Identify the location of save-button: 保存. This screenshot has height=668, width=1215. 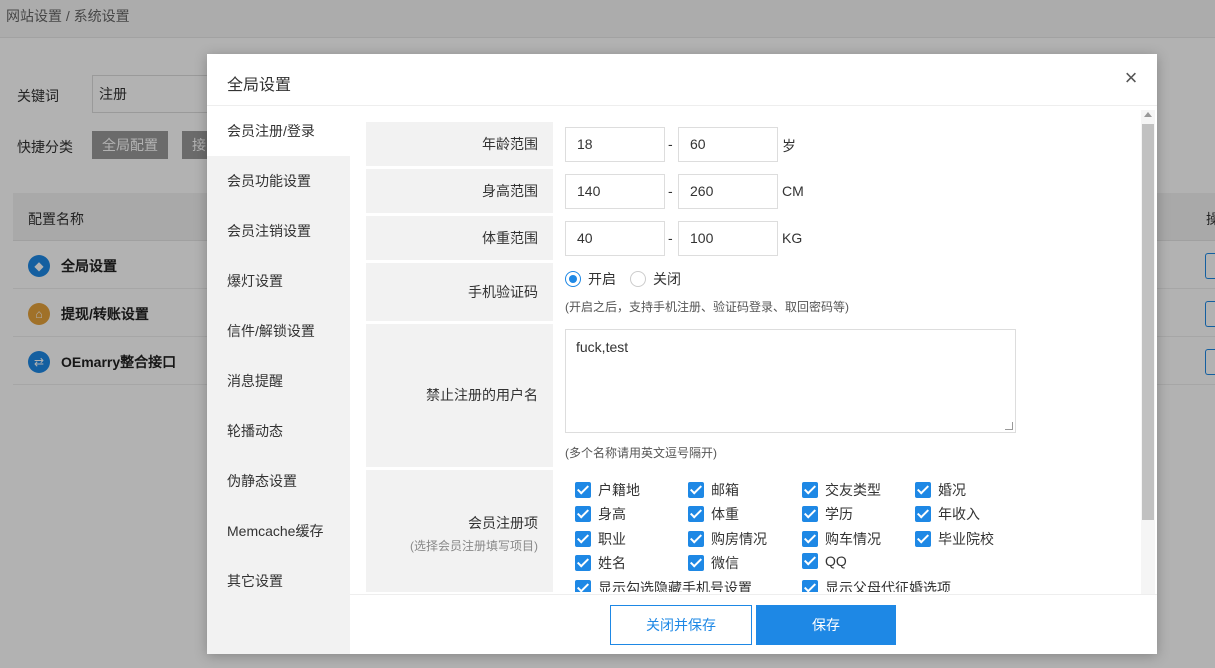
(826, 625).